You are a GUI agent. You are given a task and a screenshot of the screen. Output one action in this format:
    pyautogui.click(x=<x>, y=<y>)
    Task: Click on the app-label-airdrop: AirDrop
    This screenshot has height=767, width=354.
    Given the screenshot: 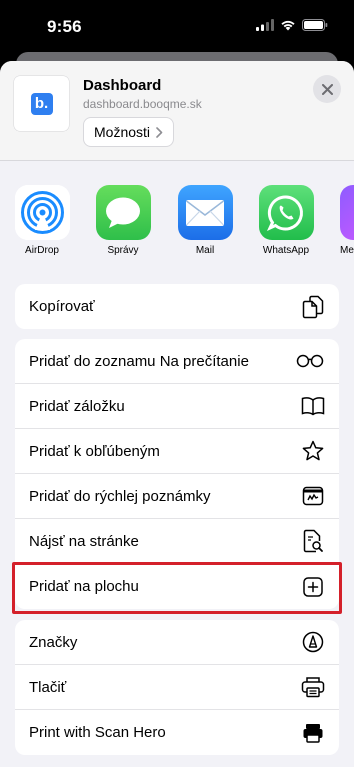 What is the action you would take?
    pyautogui.click(x=42, y=250)
    